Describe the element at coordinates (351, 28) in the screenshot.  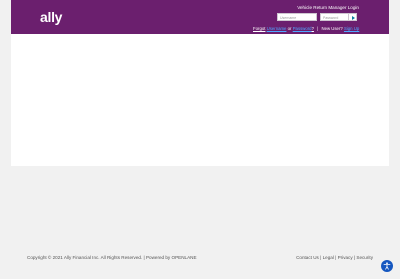
I see `sign-up-link: Sign Up` at that location.